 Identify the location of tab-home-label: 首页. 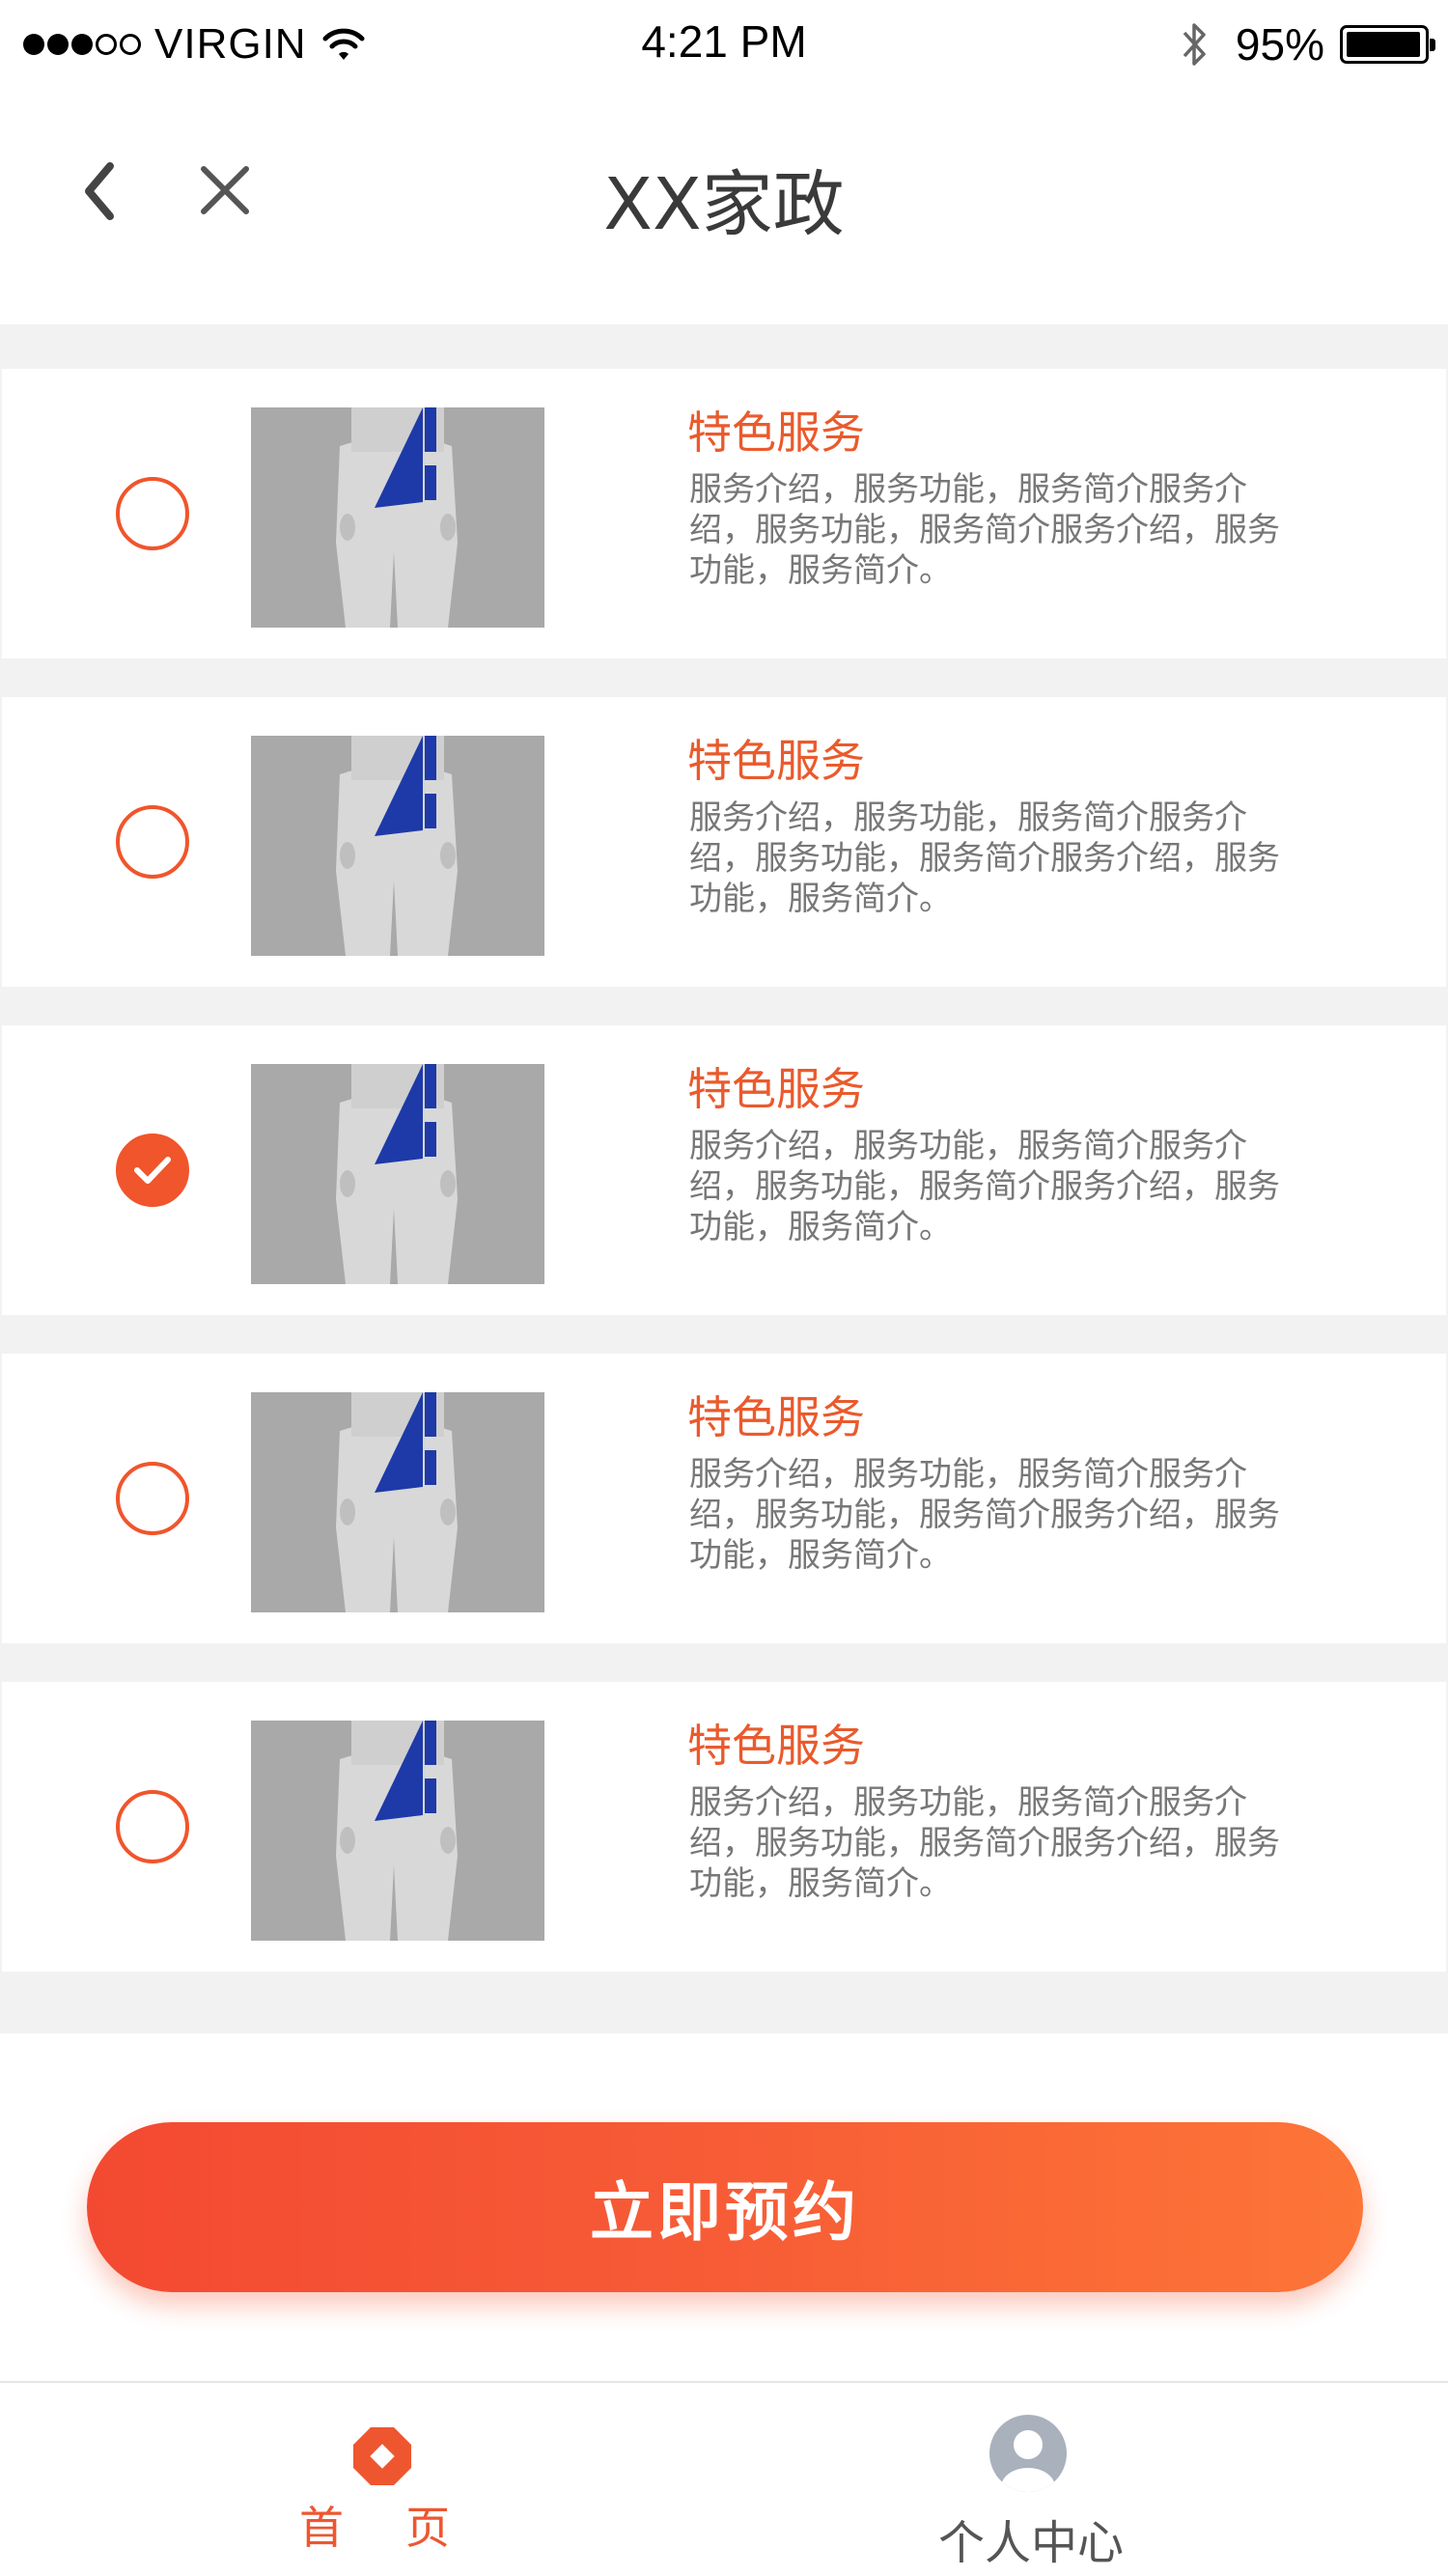
(406, 2528).